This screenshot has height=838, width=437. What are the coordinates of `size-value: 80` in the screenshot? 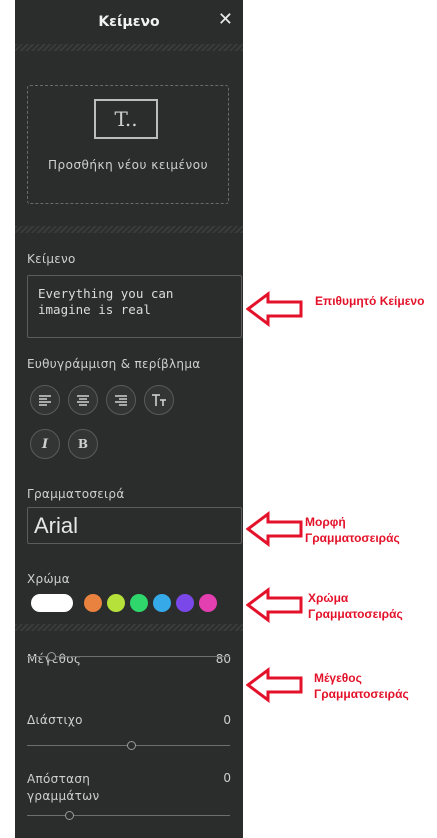 It's located at (223, 659).